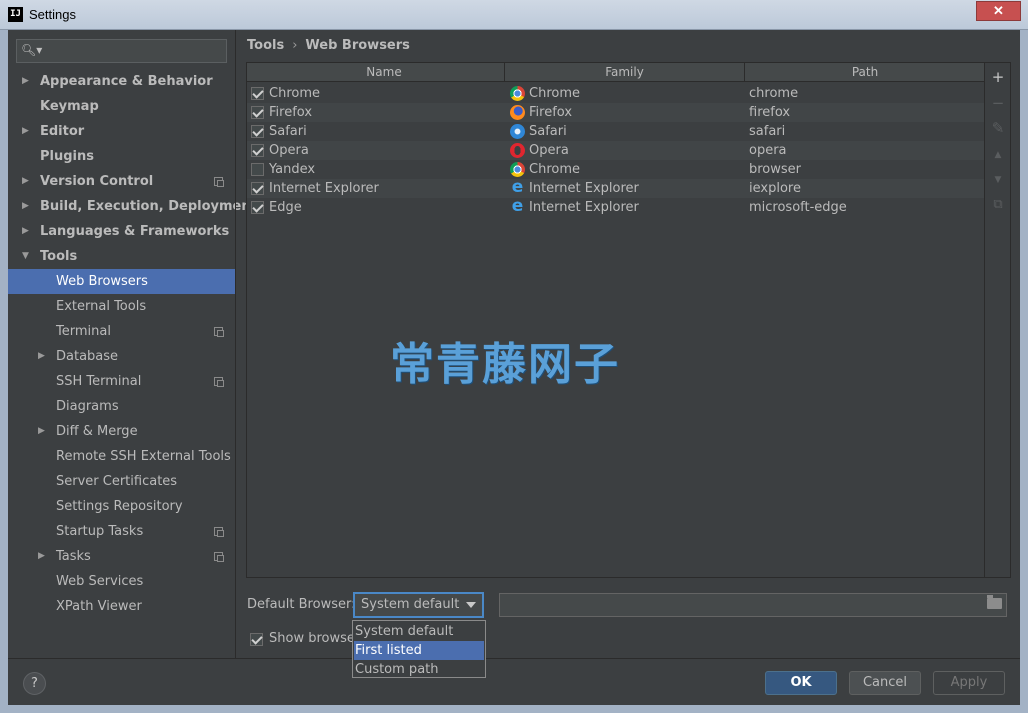 This screenshot has width=1028, height=713. What do you see at coordinates (549, 150) in the screenshot?
I see `browser-family-cell: Opera` at bounding box center [549, 150].